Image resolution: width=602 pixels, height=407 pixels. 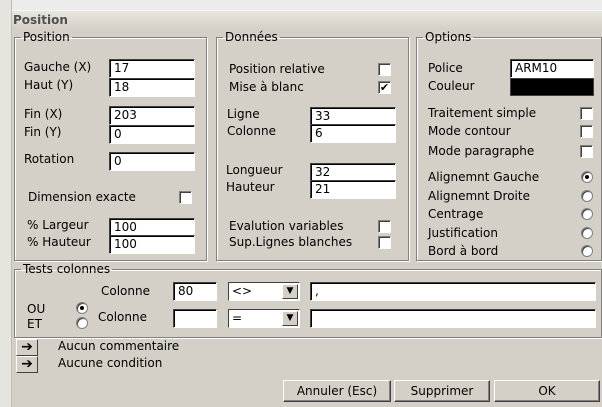 What do you see at coordinates (448, 37) in the screenshot?
I see `options-legend: Options` at bounding box center [448, 37].